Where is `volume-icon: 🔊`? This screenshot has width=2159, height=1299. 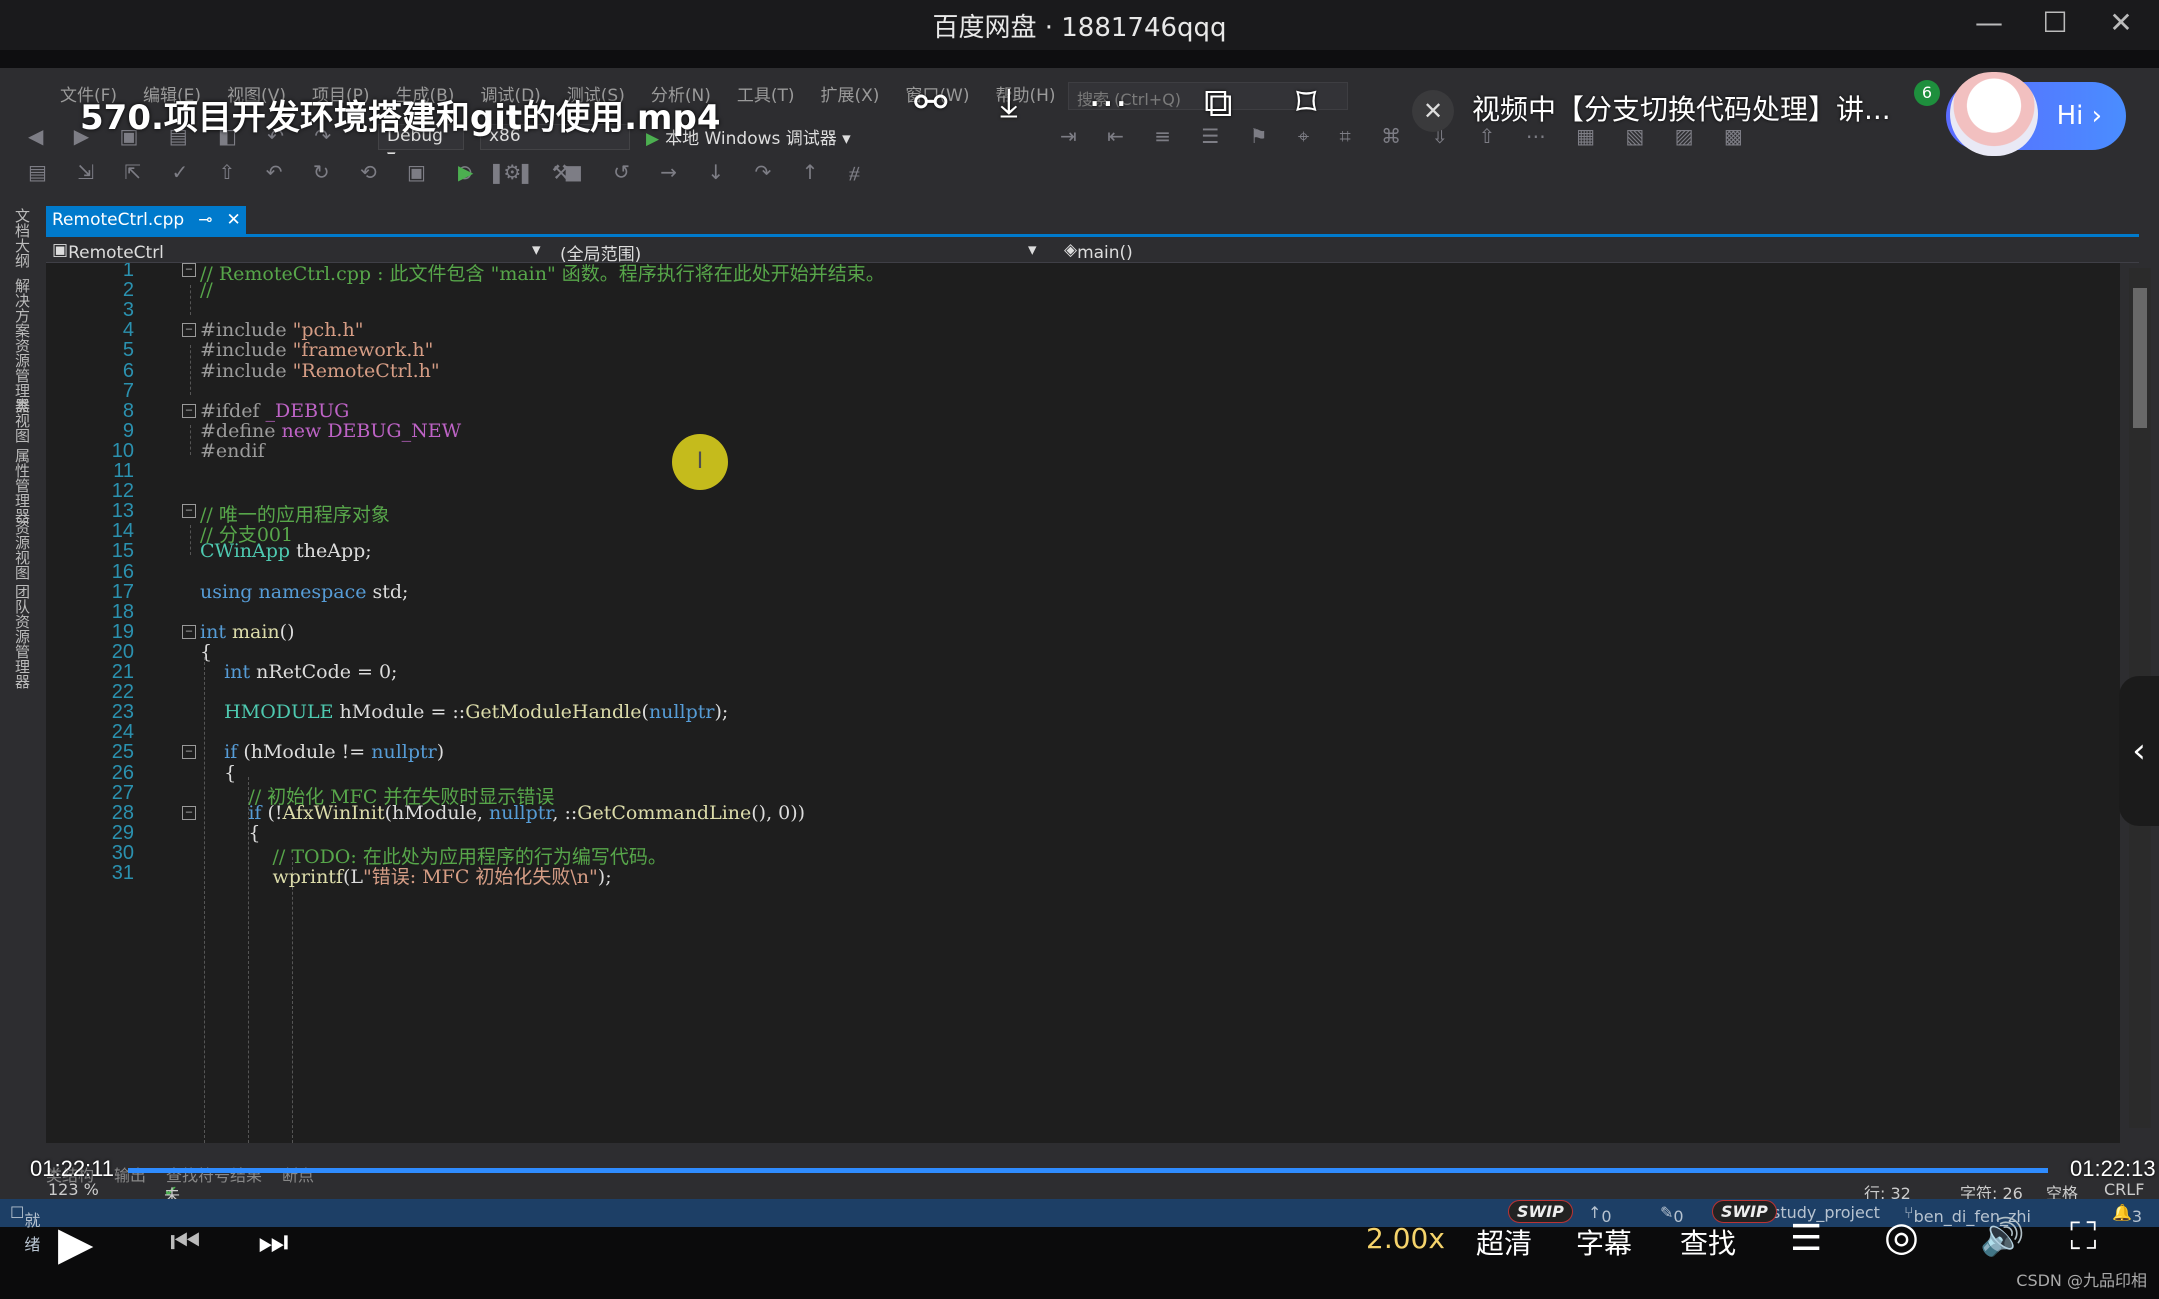 volume-icon: 🔊 is located at coordinates (2002, 1237).